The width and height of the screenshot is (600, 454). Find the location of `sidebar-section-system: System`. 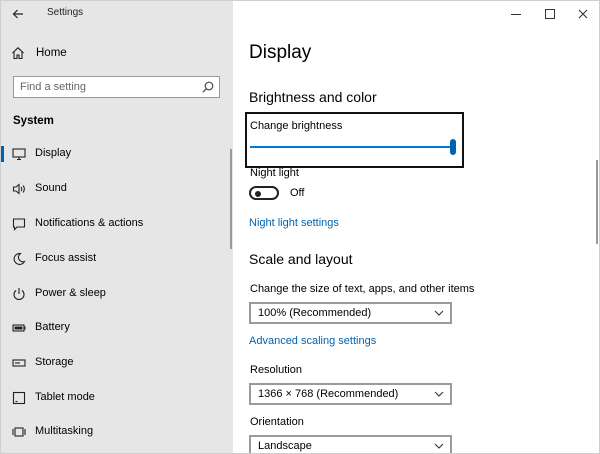

sidebar-section-system: System is located at coordinates (33, 121).